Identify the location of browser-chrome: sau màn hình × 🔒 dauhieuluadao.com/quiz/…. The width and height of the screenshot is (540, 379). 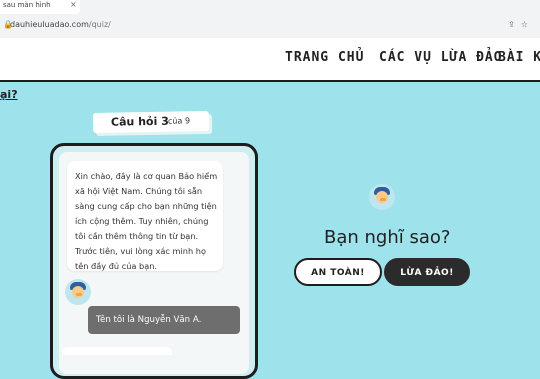
(270, 19).